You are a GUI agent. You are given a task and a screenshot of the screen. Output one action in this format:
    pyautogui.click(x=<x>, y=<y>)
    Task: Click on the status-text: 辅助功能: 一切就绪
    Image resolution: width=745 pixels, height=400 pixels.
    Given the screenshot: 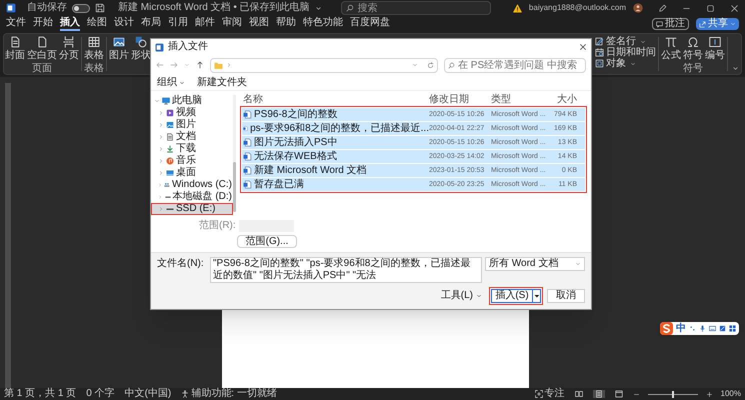 What is the action you would take?
    pyautogui.click(x=234, y=394)
    